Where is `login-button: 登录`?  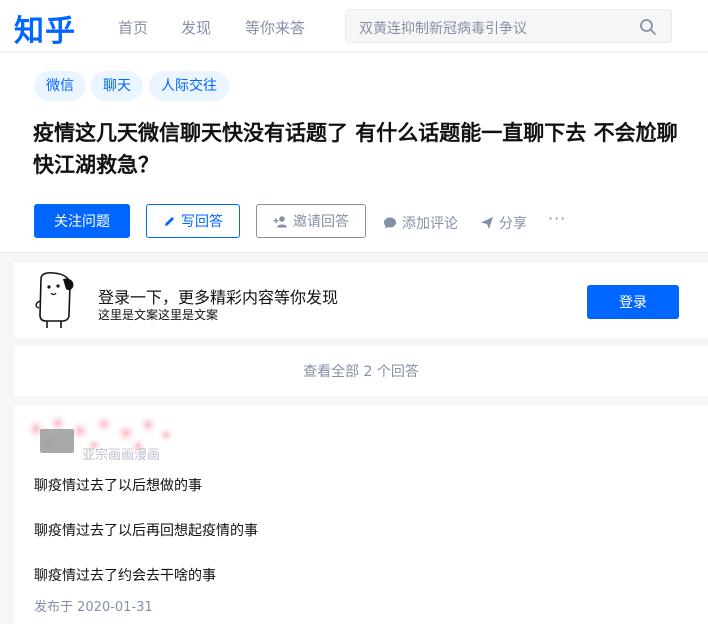
login-button: 登录 is located at coordinates (633, 302).